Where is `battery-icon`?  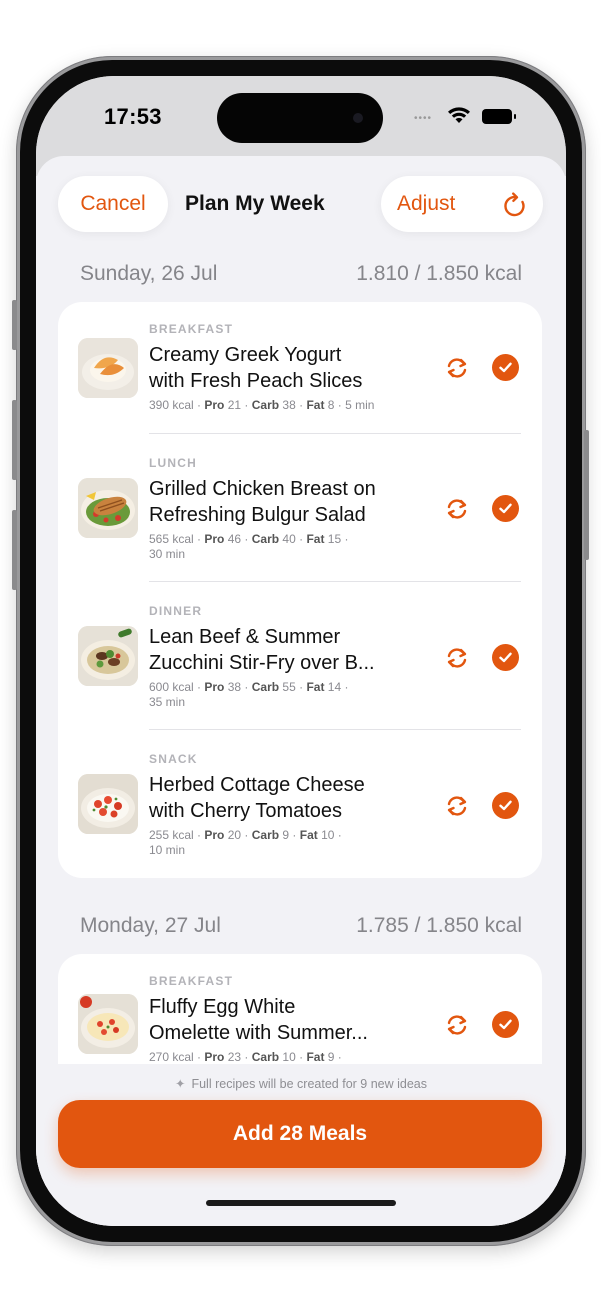 battery-icon is located at coordinates (499, 116).